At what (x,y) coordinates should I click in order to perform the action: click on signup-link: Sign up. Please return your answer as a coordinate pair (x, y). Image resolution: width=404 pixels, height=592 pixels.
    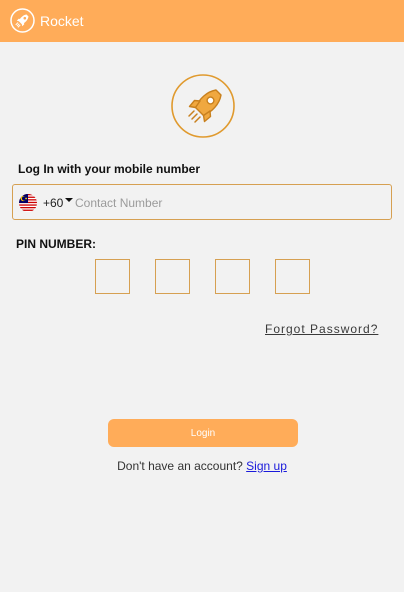
    Looking at the image, I should click on (266, 466).